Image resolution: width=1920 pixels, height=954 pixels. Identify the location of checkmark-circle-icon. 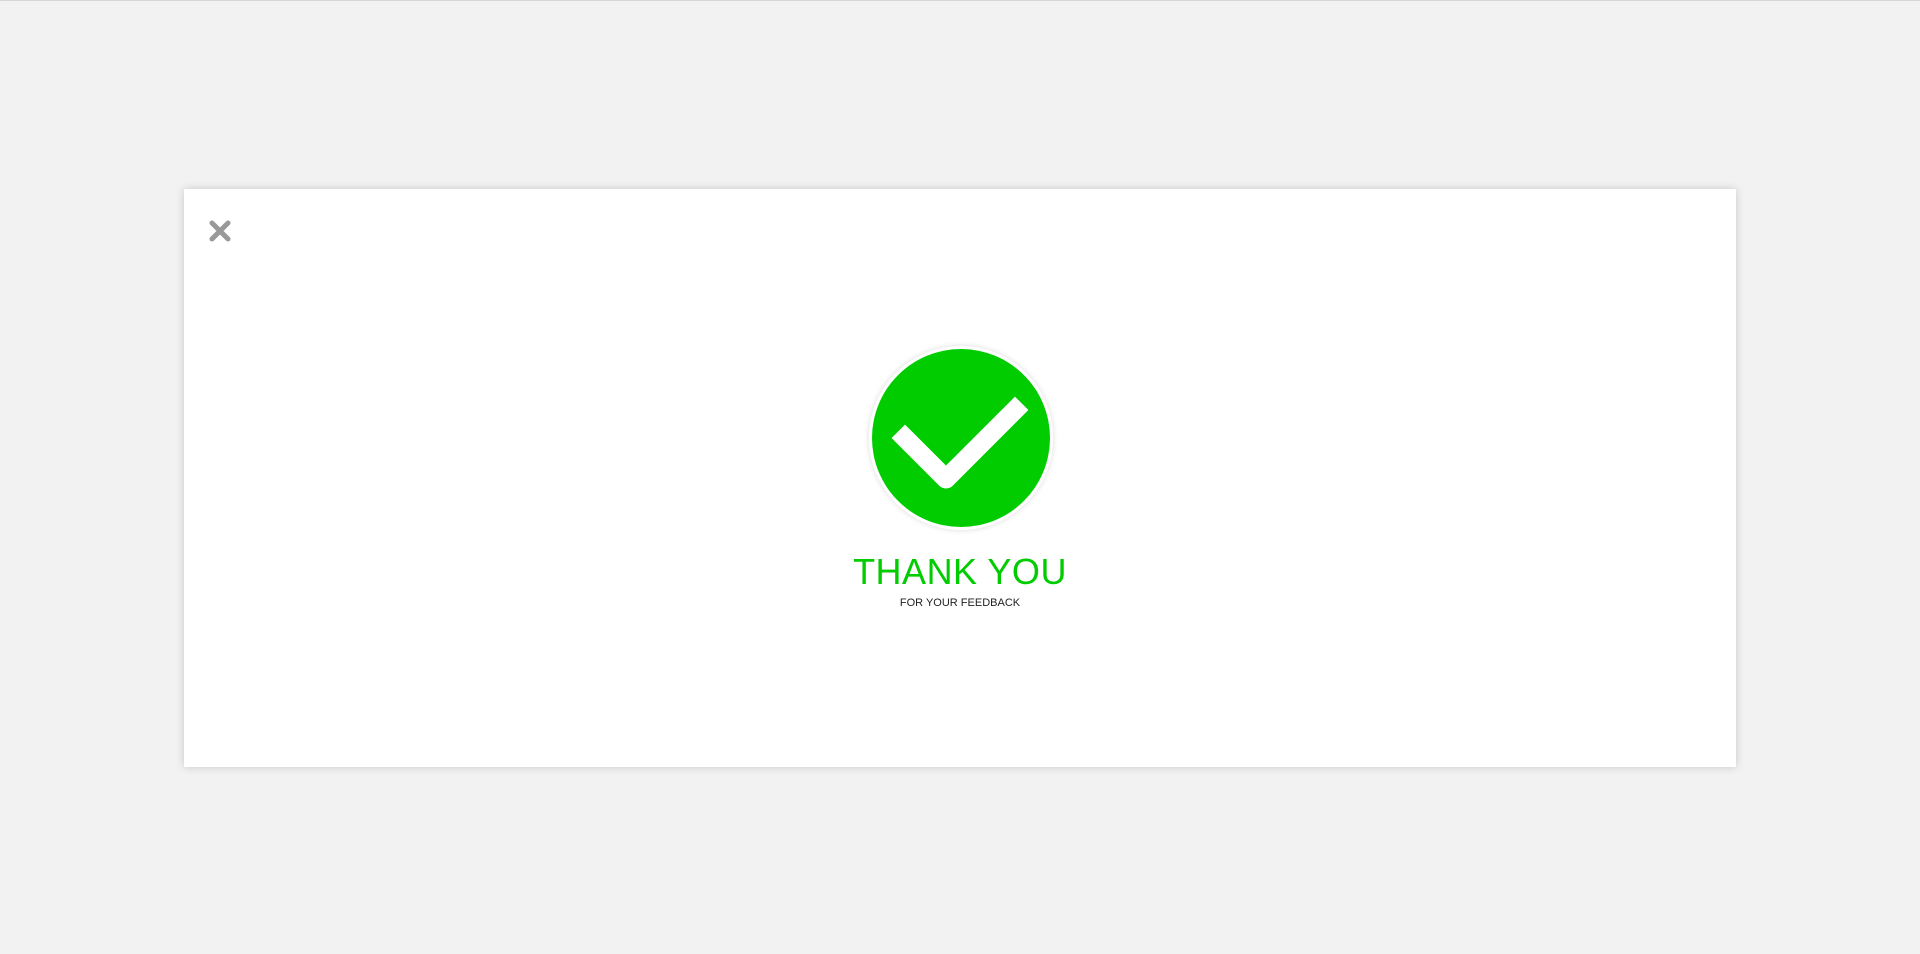
(961, 438).